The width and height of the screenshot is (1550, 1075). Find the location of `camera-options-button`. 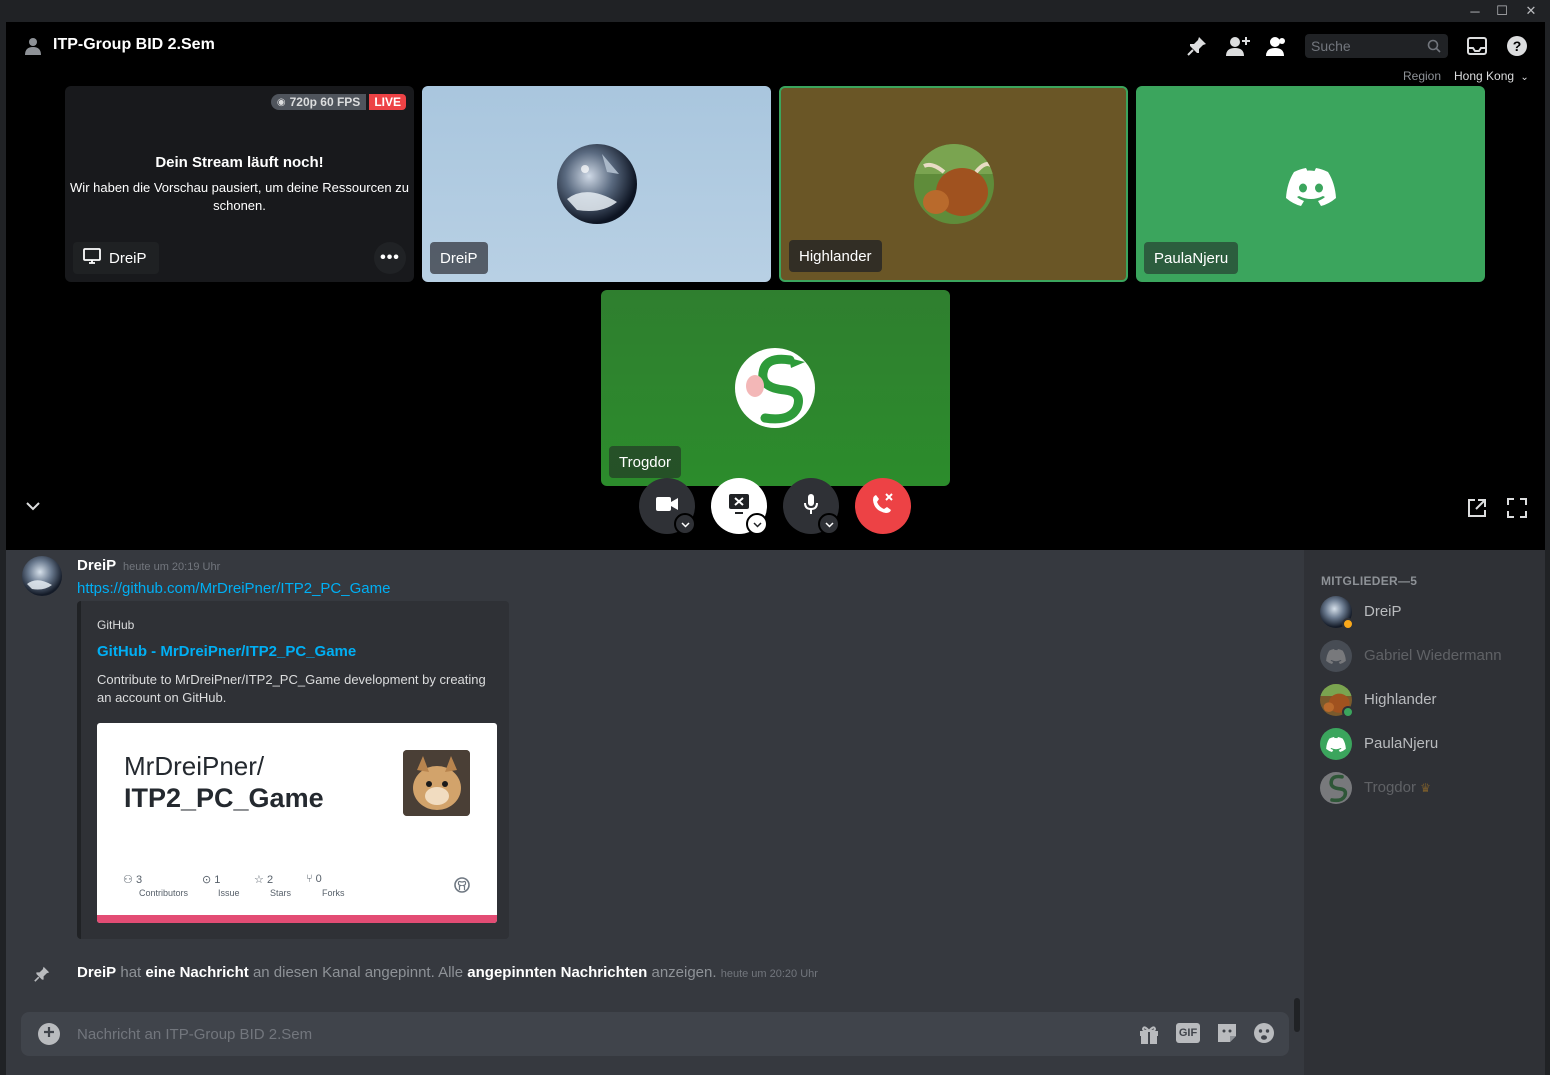

camera-options-button is located at coordinates (685, 524).